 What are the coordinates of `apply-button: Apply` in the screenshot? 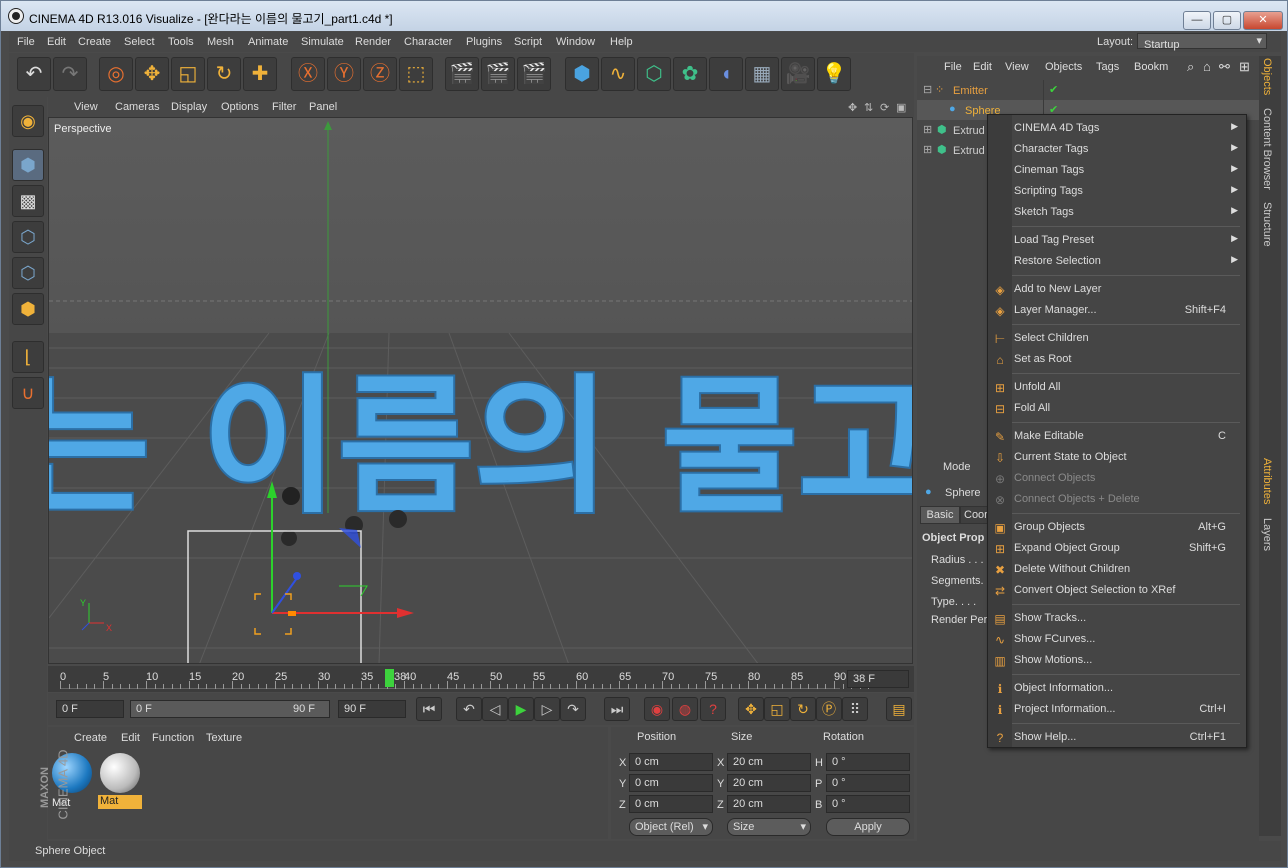 It's located at (868, 827).